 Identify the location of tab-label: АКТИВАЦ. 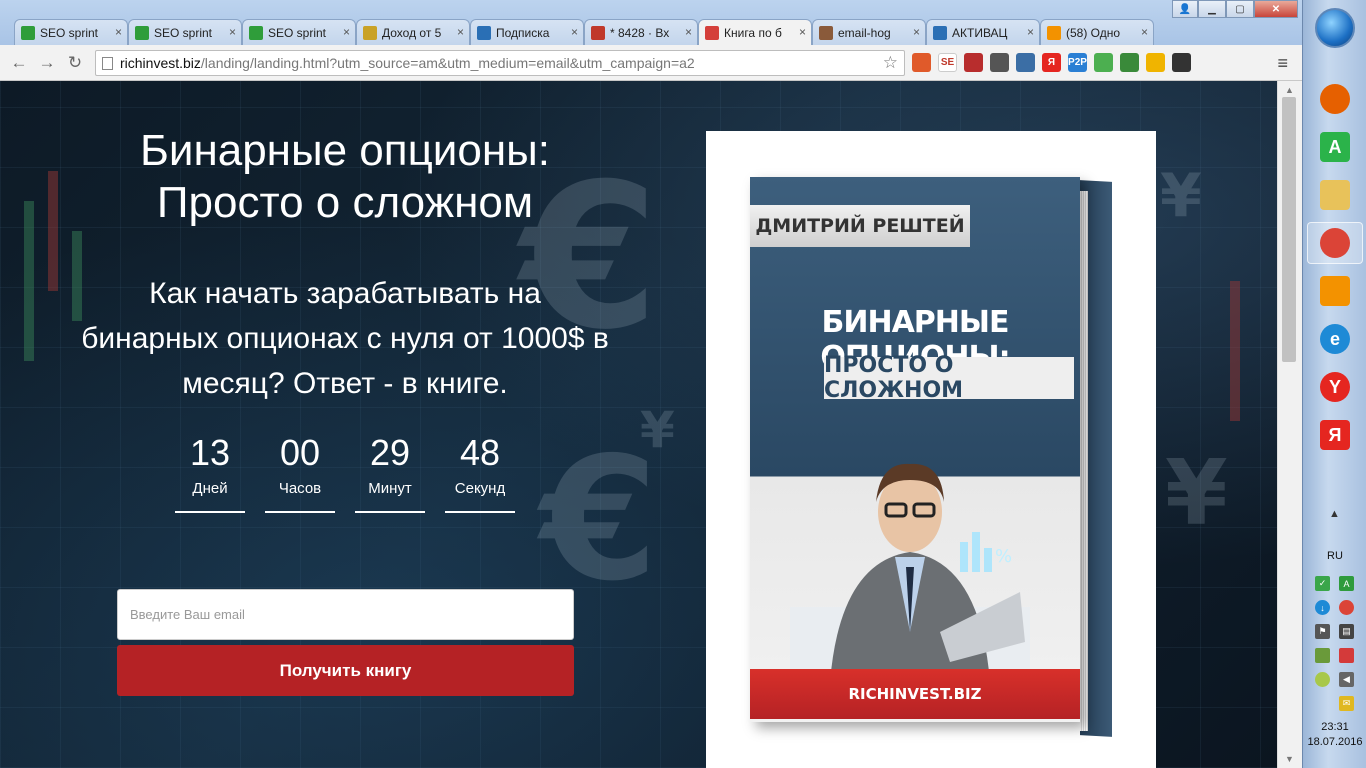
(980, 32).